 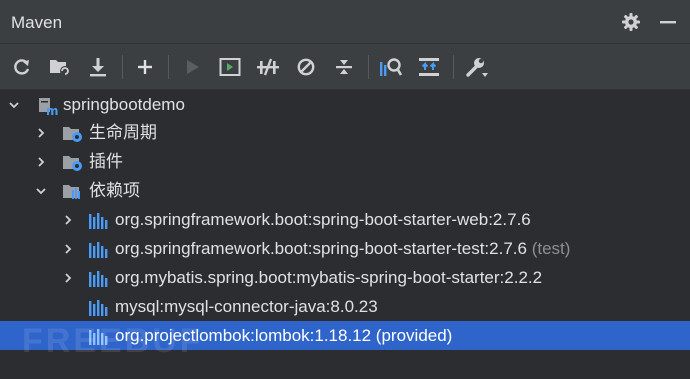 I want to click on add-project-icon, so click(x=145, y=67).